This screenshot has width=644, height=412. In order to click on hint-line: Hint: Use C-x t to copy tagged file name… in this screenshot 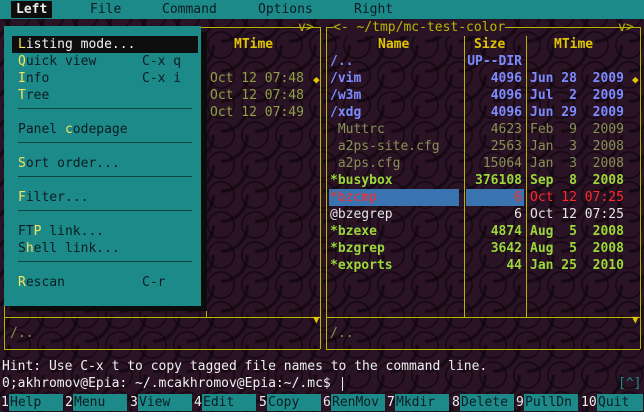, I will do `click(245, 366)`.